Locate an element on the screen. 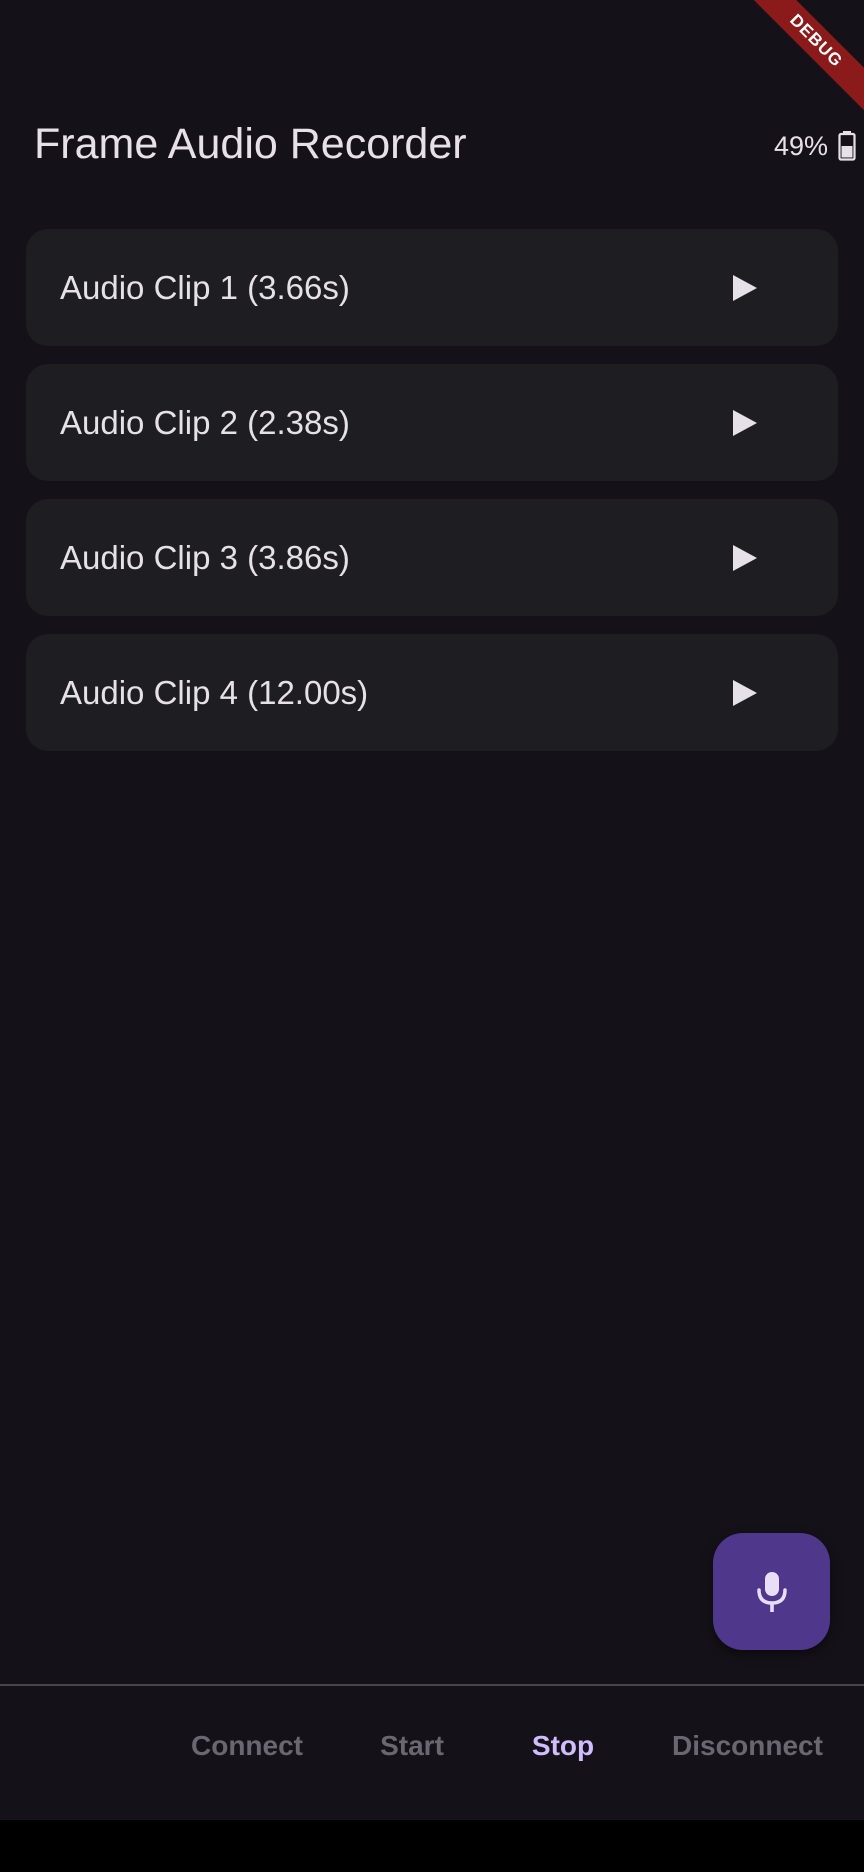 The height and width of the screenshot is (1872, 864). record-fab-button is located at coordinates (771, 1591).